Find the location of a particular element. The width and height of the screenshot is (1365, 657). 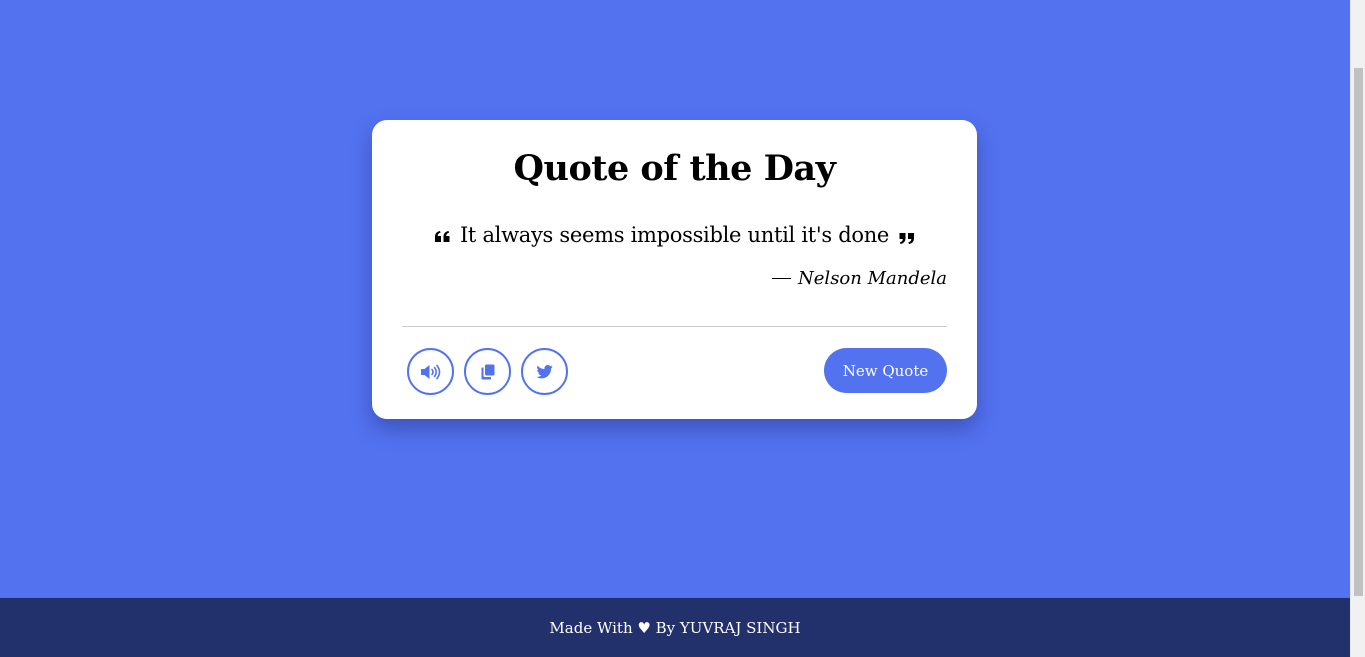

author-dash is located at coordinates (782, 278).